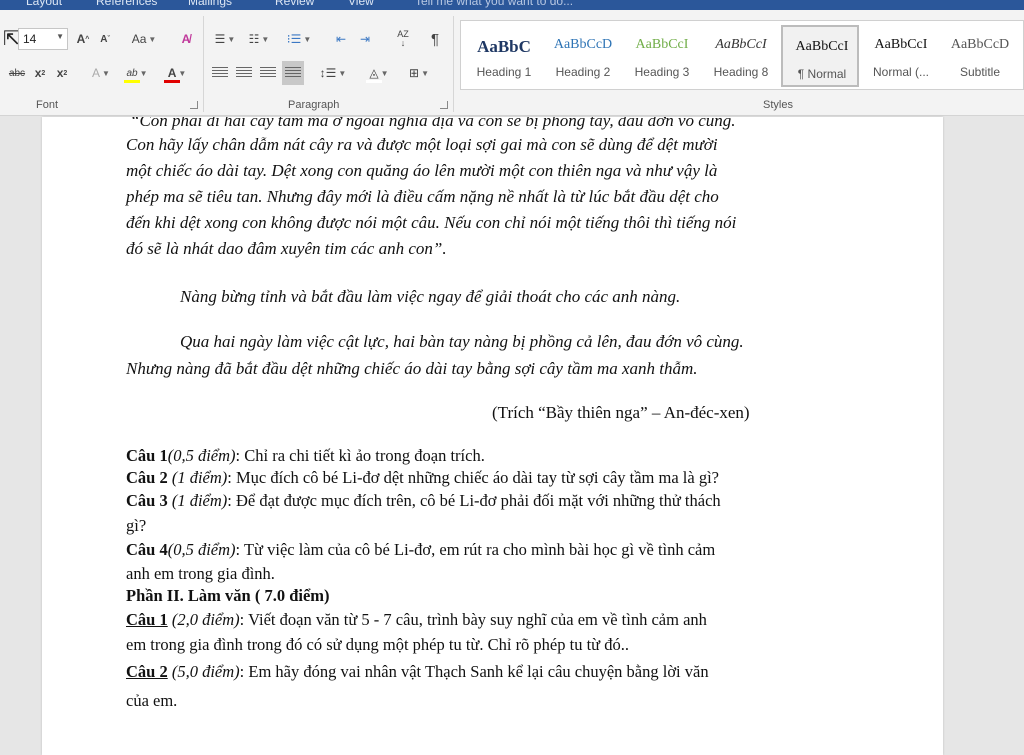  Describe the element at coordinates (137, 73) in the screenshot. I see `highlight-button: ab ▼` at that location.